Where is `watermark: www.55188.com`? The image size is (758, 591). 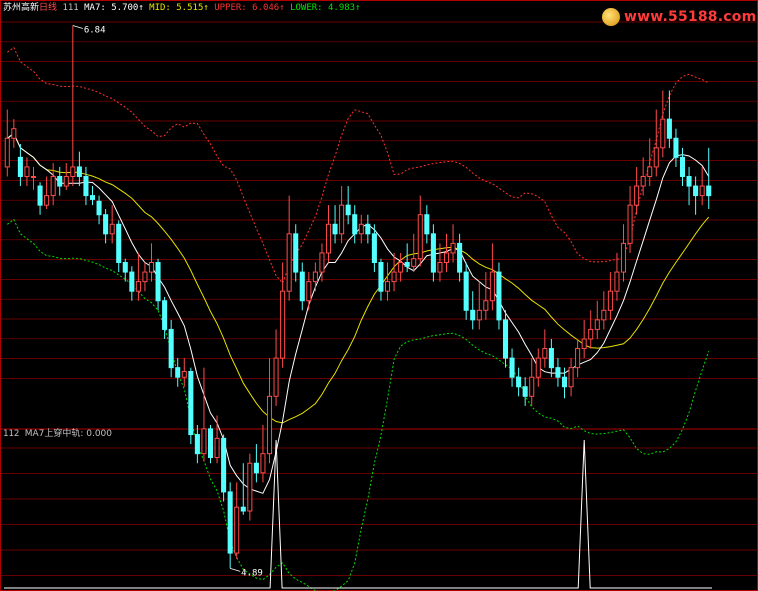
watermark: www.55188.com is located at coordinates (679, 18).